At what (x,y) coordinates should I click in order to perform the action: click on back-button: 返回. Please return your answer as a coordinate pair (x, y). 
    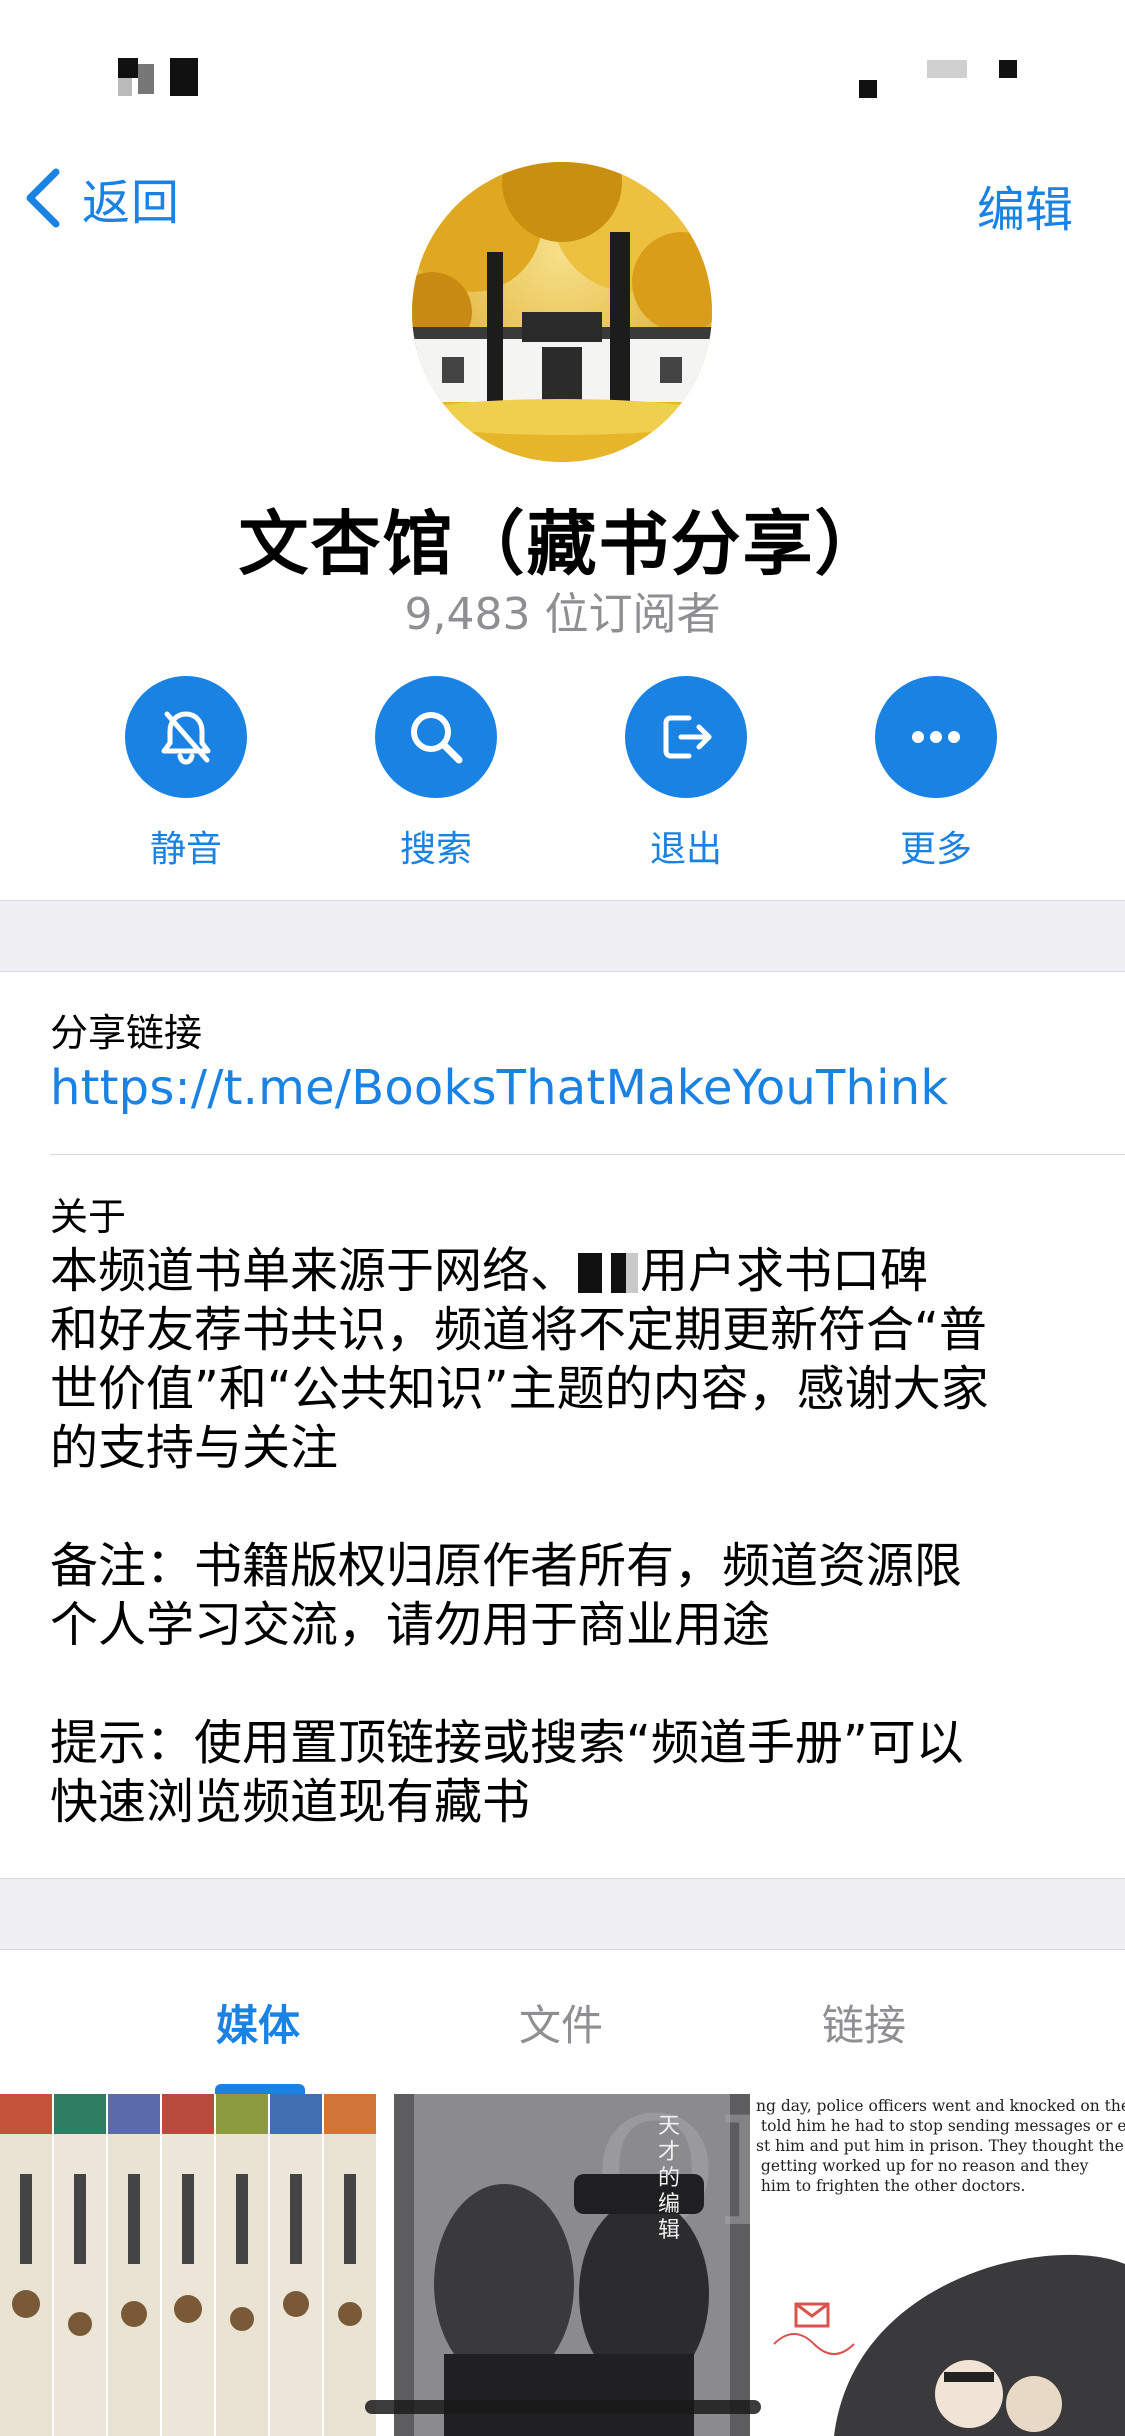
    Looking at the image, I should click on (101, 198).